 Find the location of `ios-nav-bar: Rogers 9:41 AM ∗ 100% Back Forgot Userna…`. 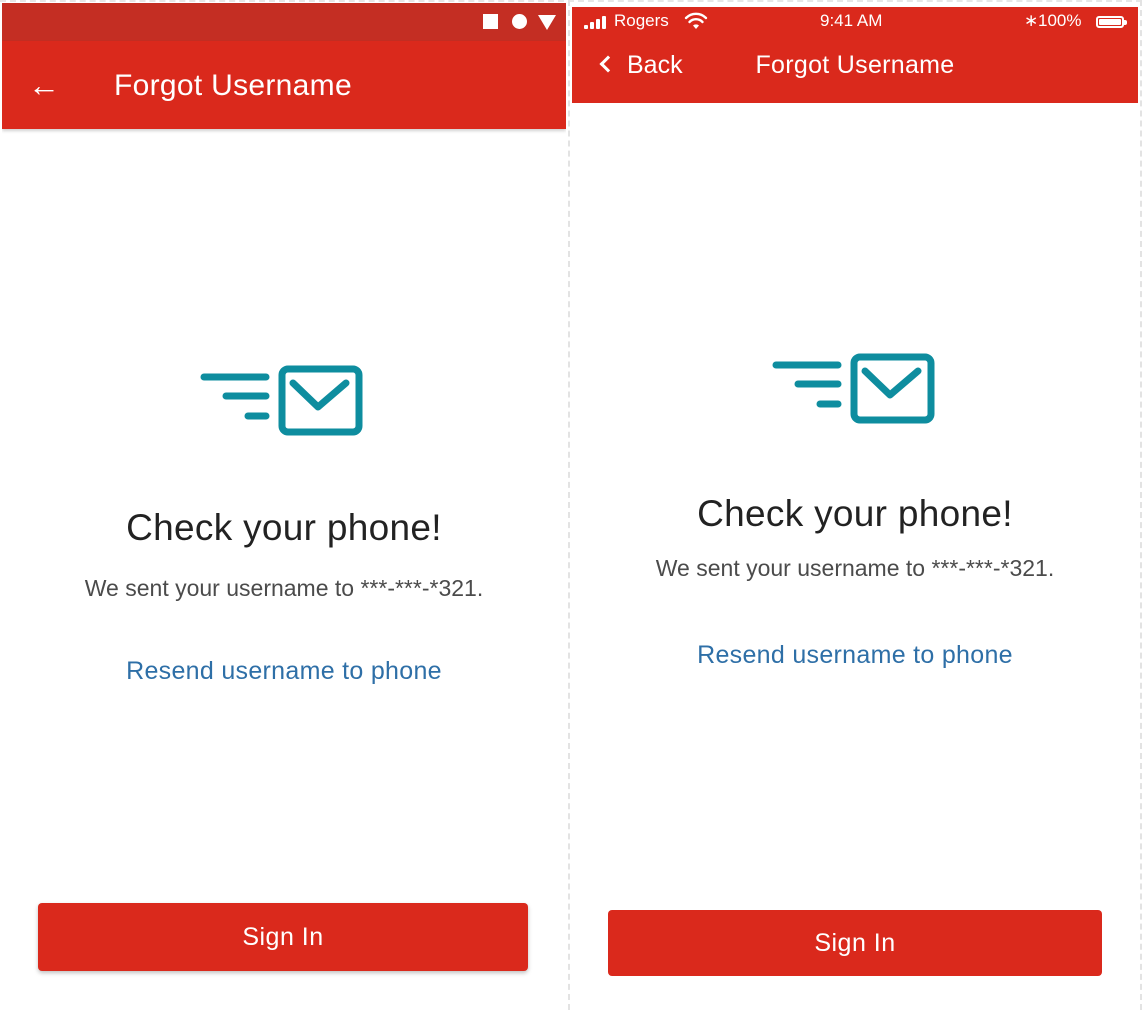

ios-nav-bar: Rogers 9:41 AM ∗ 100% Back Forgot Userna… is located at coordinates (855, 55).